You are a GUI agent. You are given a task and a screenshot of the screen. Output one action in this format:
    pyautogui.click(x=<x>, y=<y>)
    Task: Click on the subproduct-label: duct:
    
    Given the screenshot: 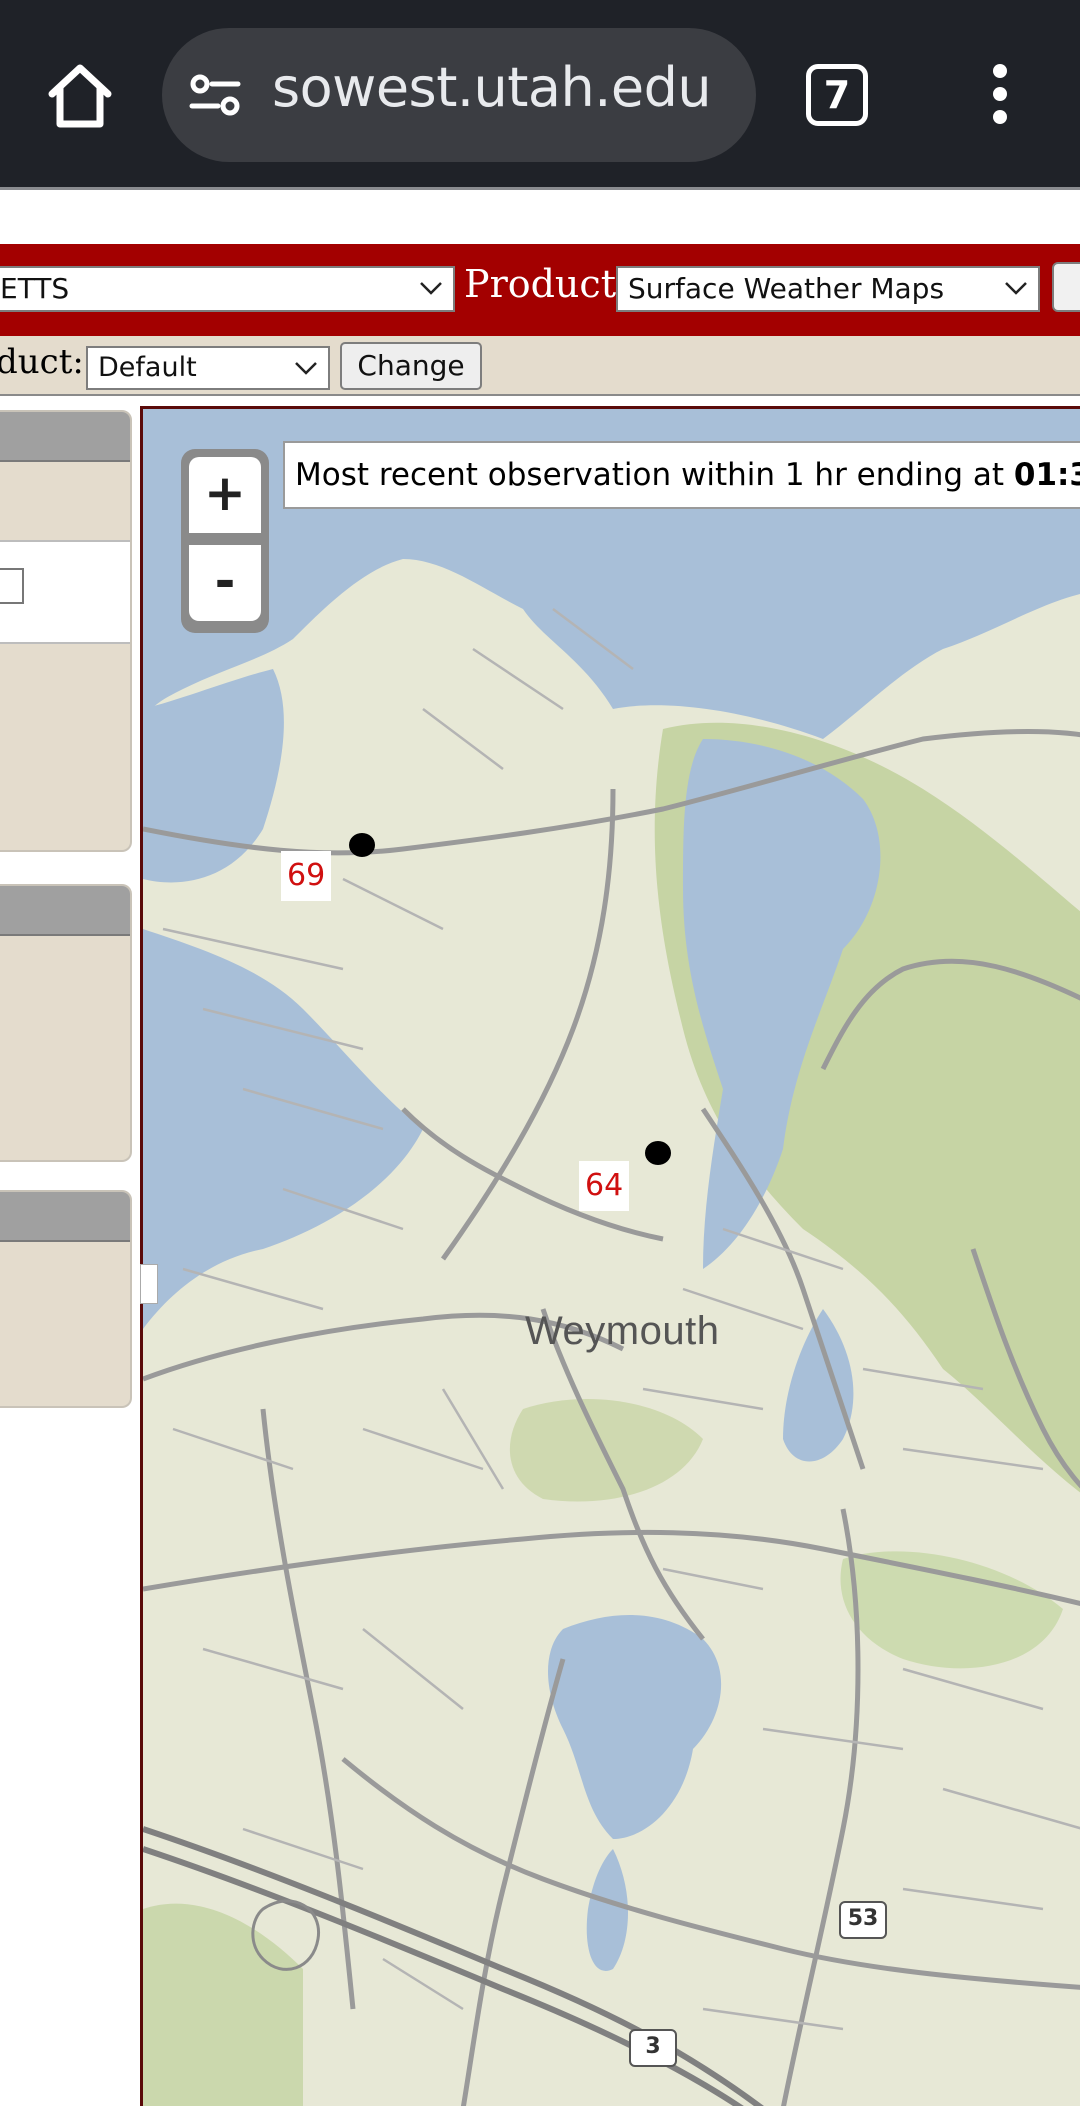 What is the action you would take?
    pyautogui.click(x=42, y=362)
    